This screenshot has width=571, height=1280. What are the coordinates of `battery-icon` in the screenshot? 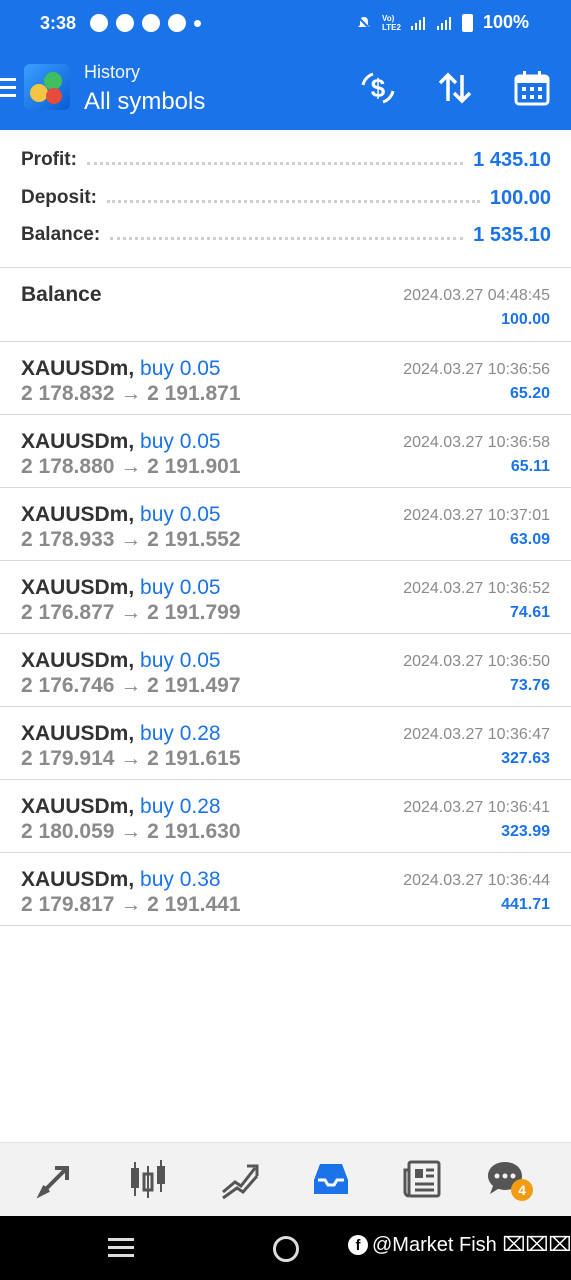 It's located at (467, 22).